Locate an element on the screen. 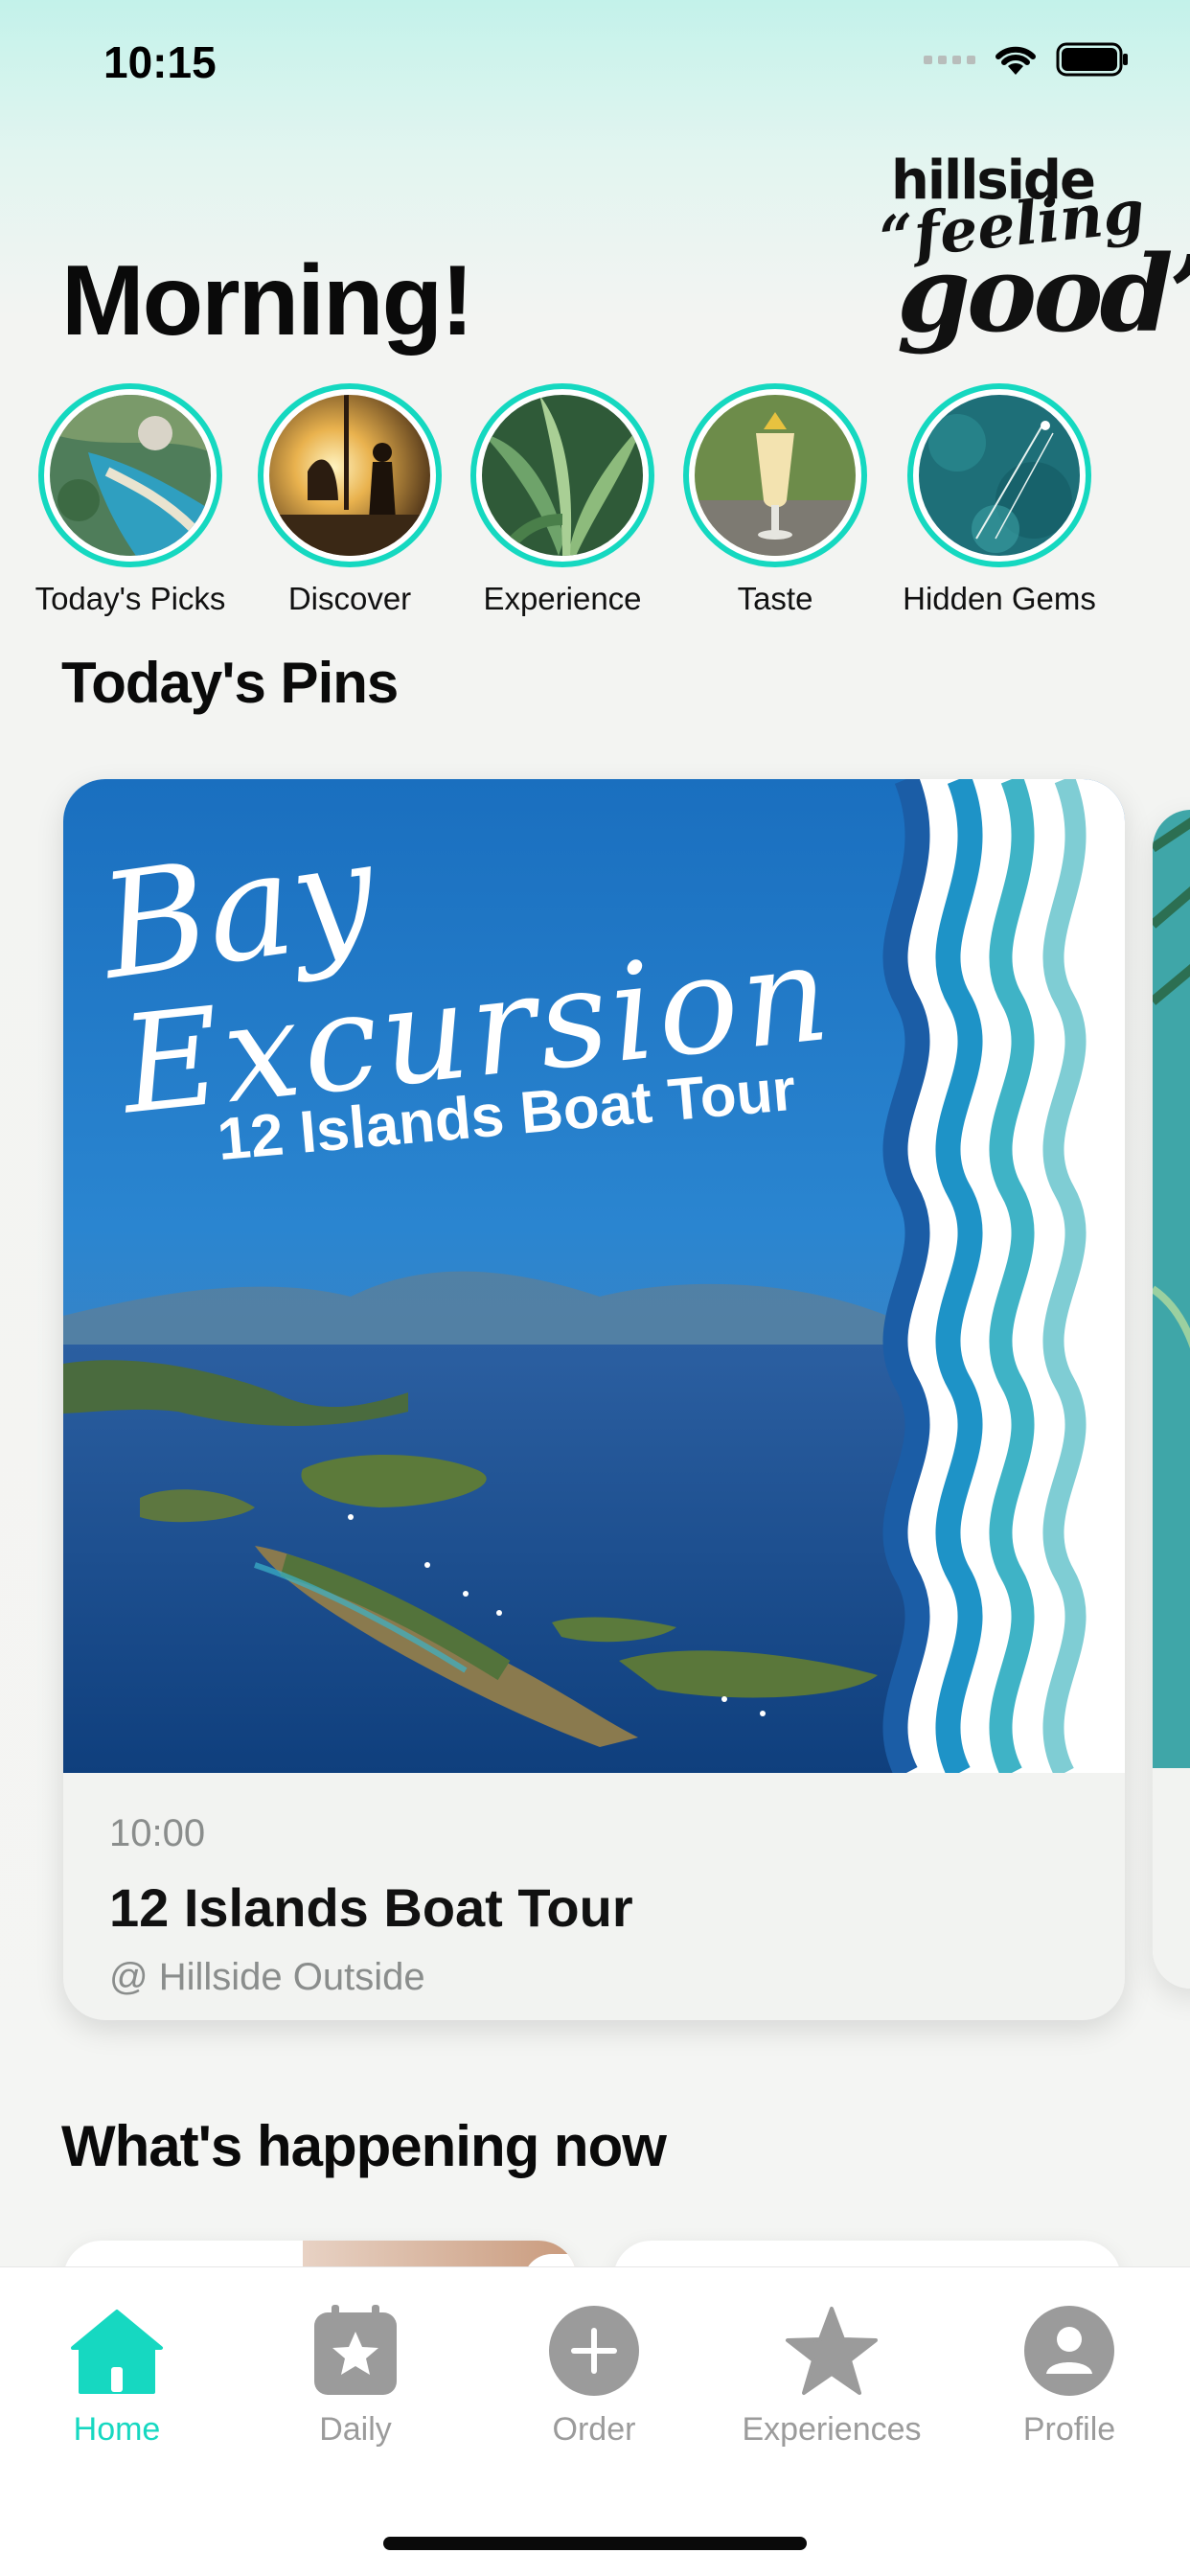 This screenshot has width=1190, height=2576. story-discover: Discover is located at coordinates (350, 500).